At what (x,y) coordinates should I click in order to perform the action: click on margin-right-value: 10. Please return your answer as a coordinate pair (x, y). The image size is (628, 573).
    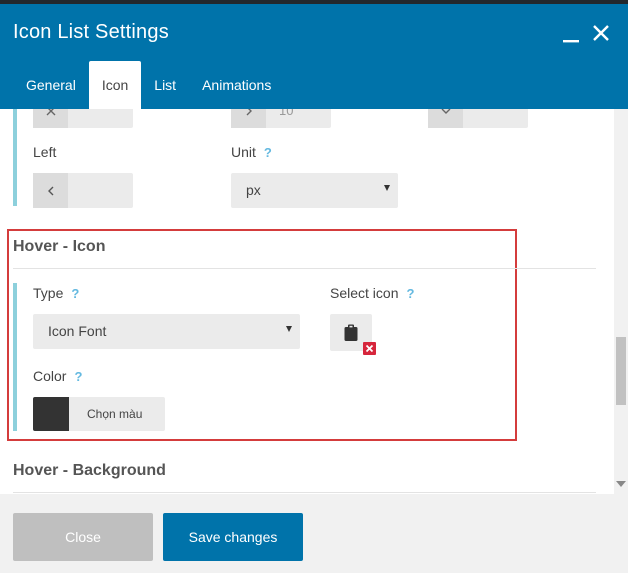
    Looking at the image, I should click on (286, 113).